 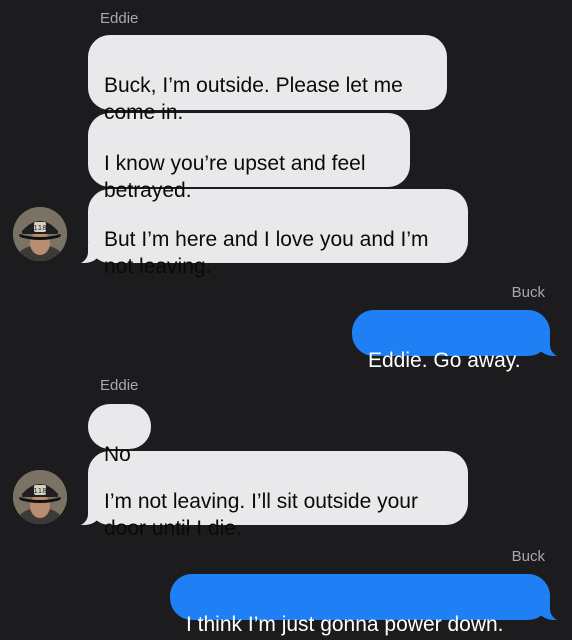 I want to click on message-text: Eddie. Go away., so click(x=444, y=360).